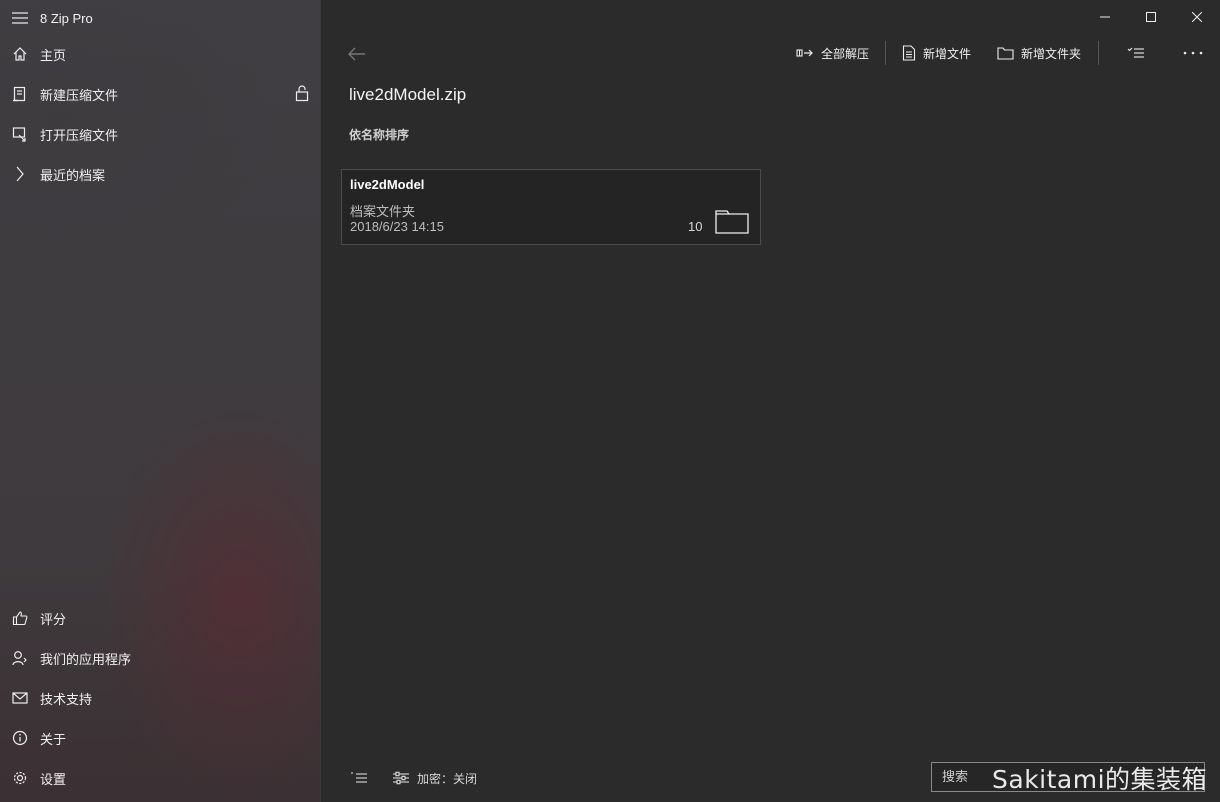  Describe the element at coordinates (387, 184) in the screenshot. I see `item-name: live2dModel` at that location.